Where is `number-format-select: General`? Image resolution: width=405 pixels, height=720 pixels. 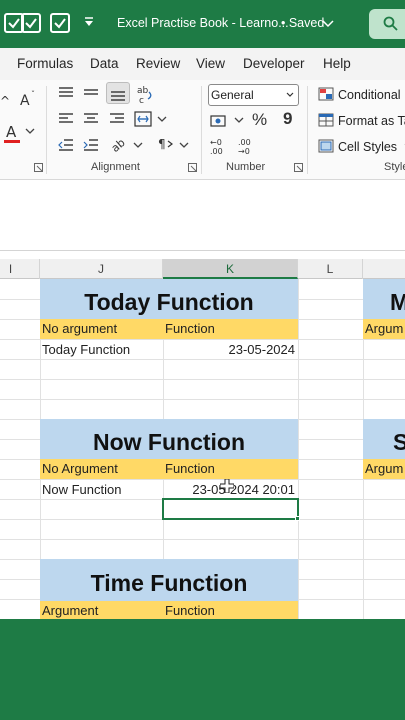
number-format-select: General is located at coordinates (253, 95).